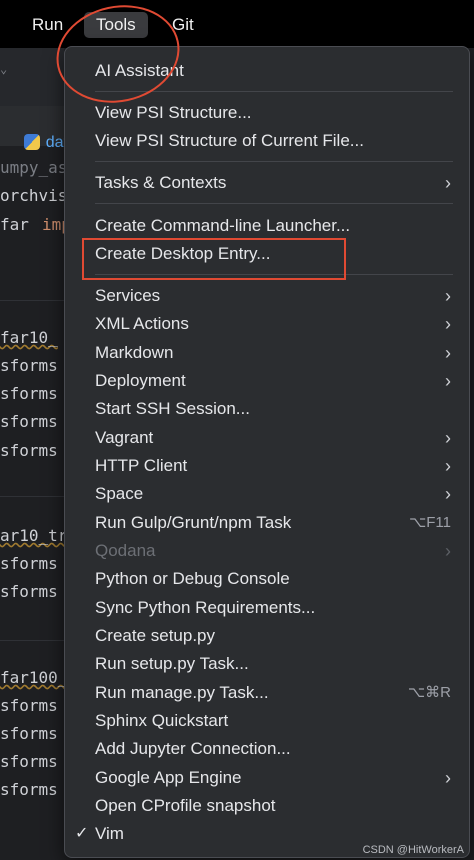 The image size is (474, 860). Describe the element at coordinates (274, 778) in the screenshot. I see `menu-item-google-app-engine: Google App Engine ›` at that location.